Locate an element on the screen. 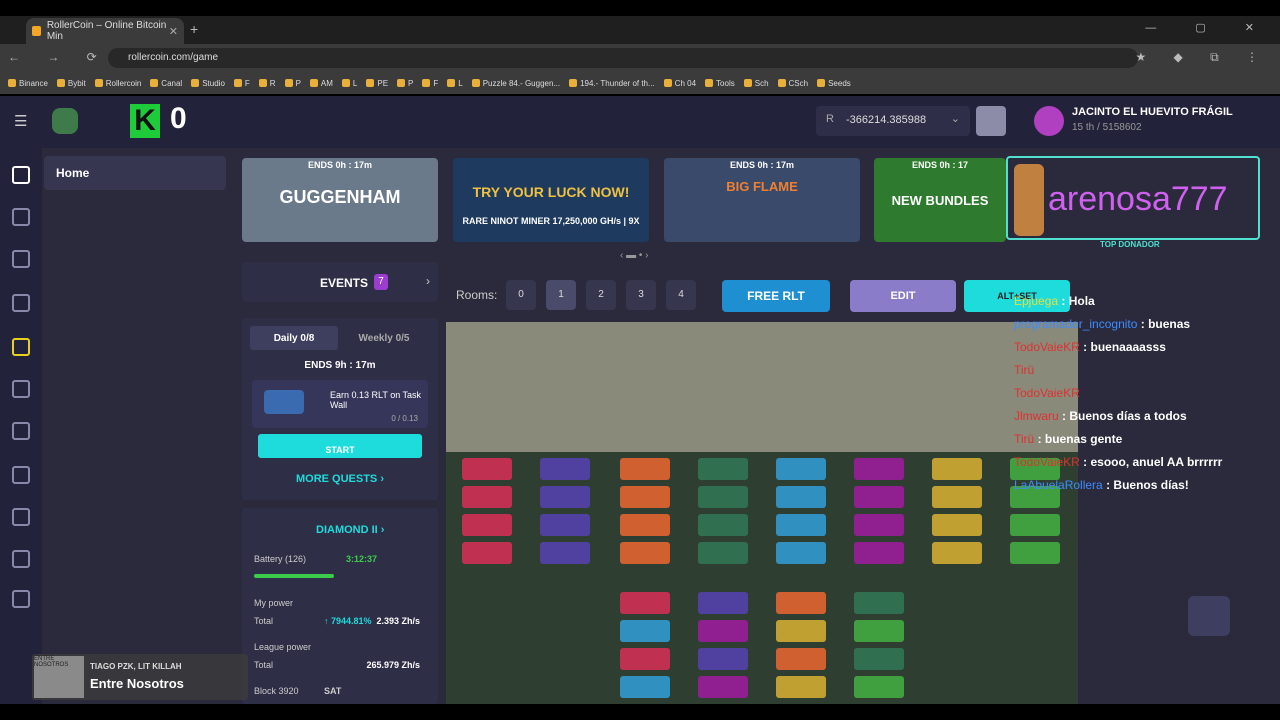  menu-icon: ☰ is located at coordinates (20, 121).